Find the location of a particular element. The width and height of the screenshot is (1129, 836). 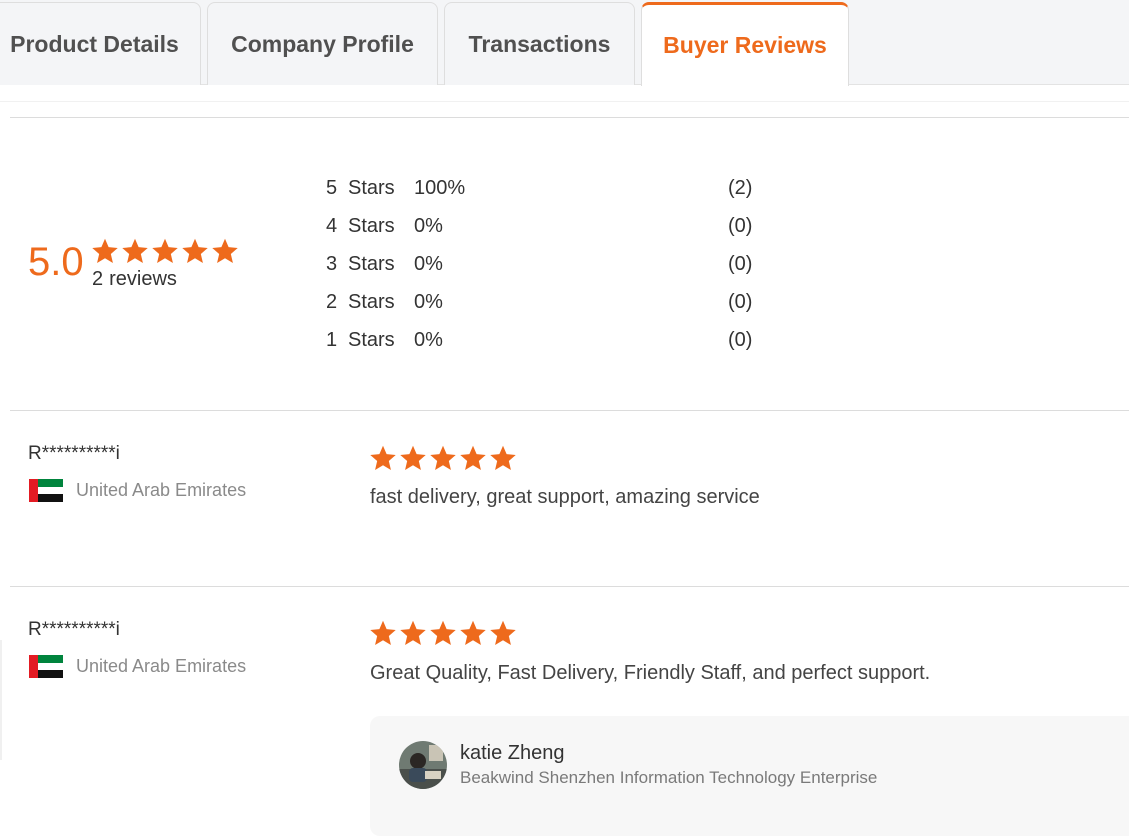

average-rating-stars is located at coordinates (165, 251).